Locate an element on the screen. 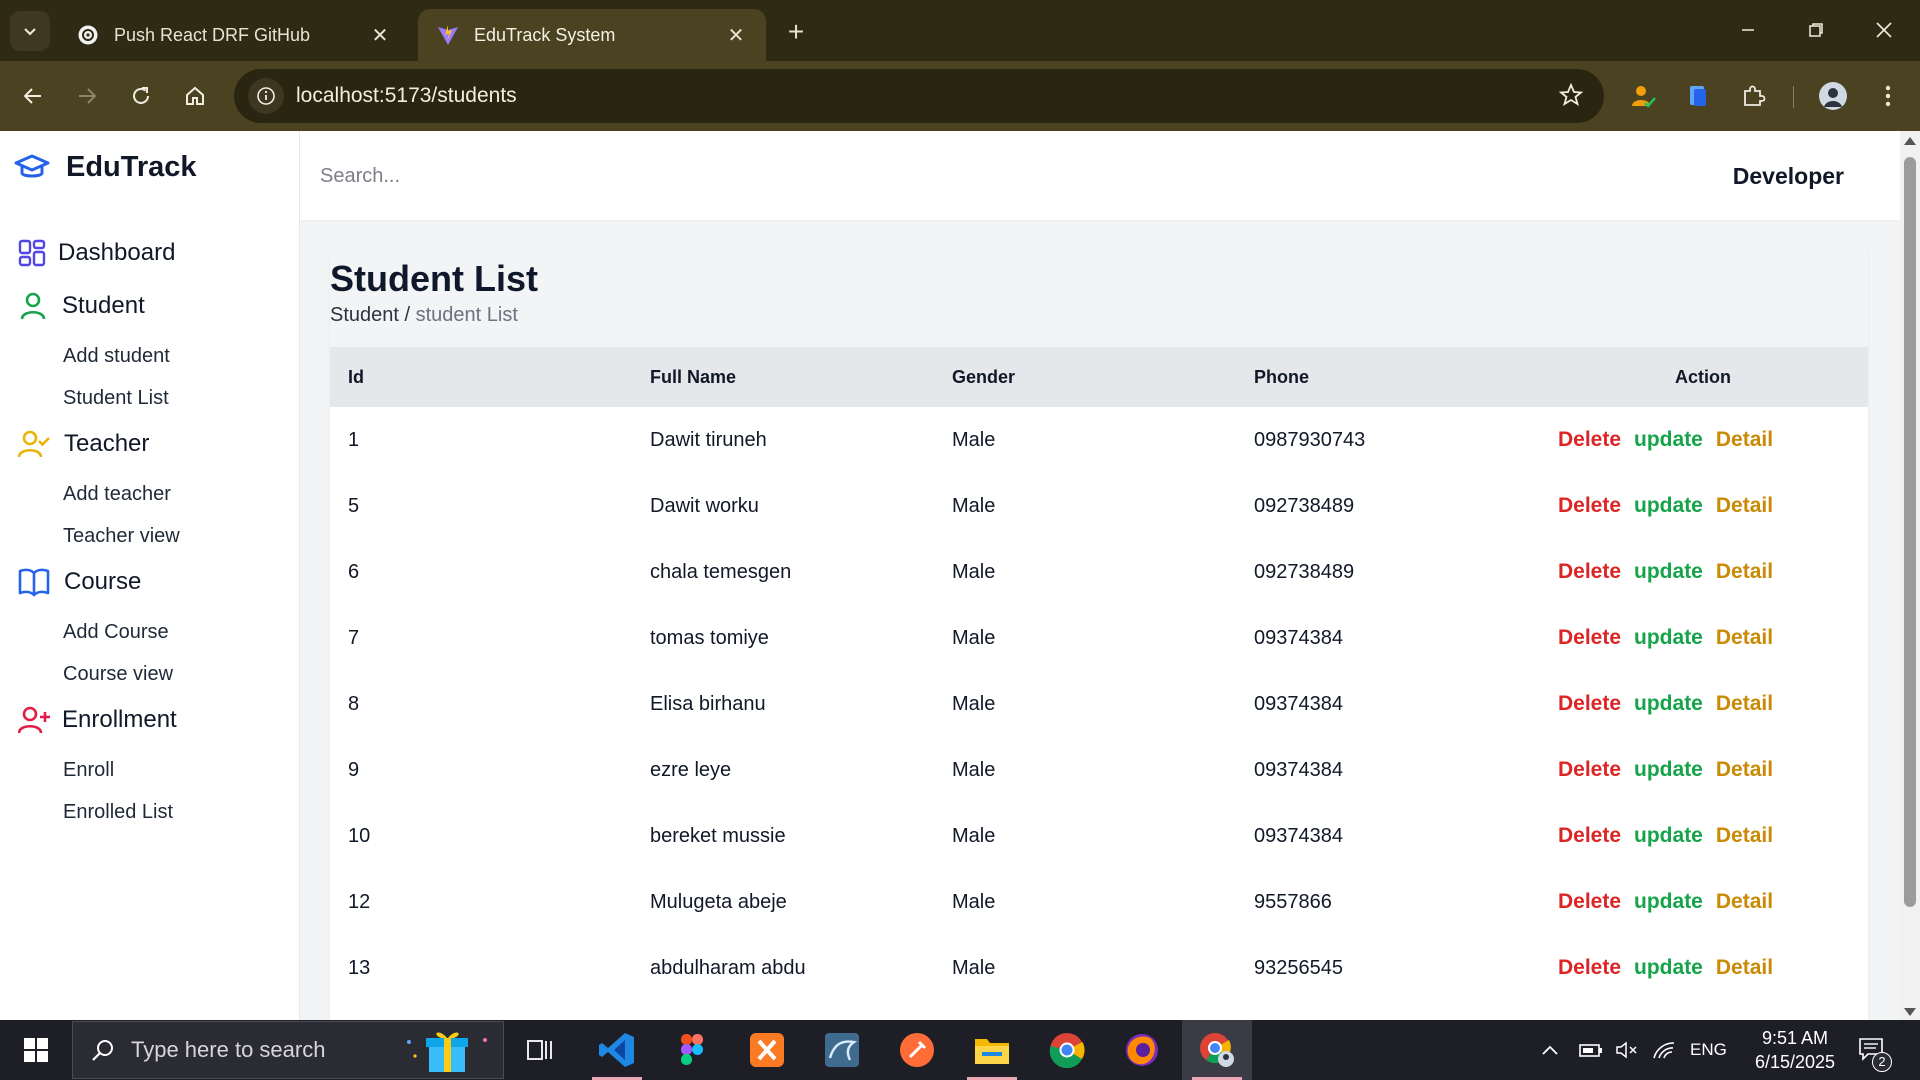 Image resolution: width=1920 pixels, height=1080 pixels. sidebar-subitem-enroll: Enroll is located at coordinates (88, 770).